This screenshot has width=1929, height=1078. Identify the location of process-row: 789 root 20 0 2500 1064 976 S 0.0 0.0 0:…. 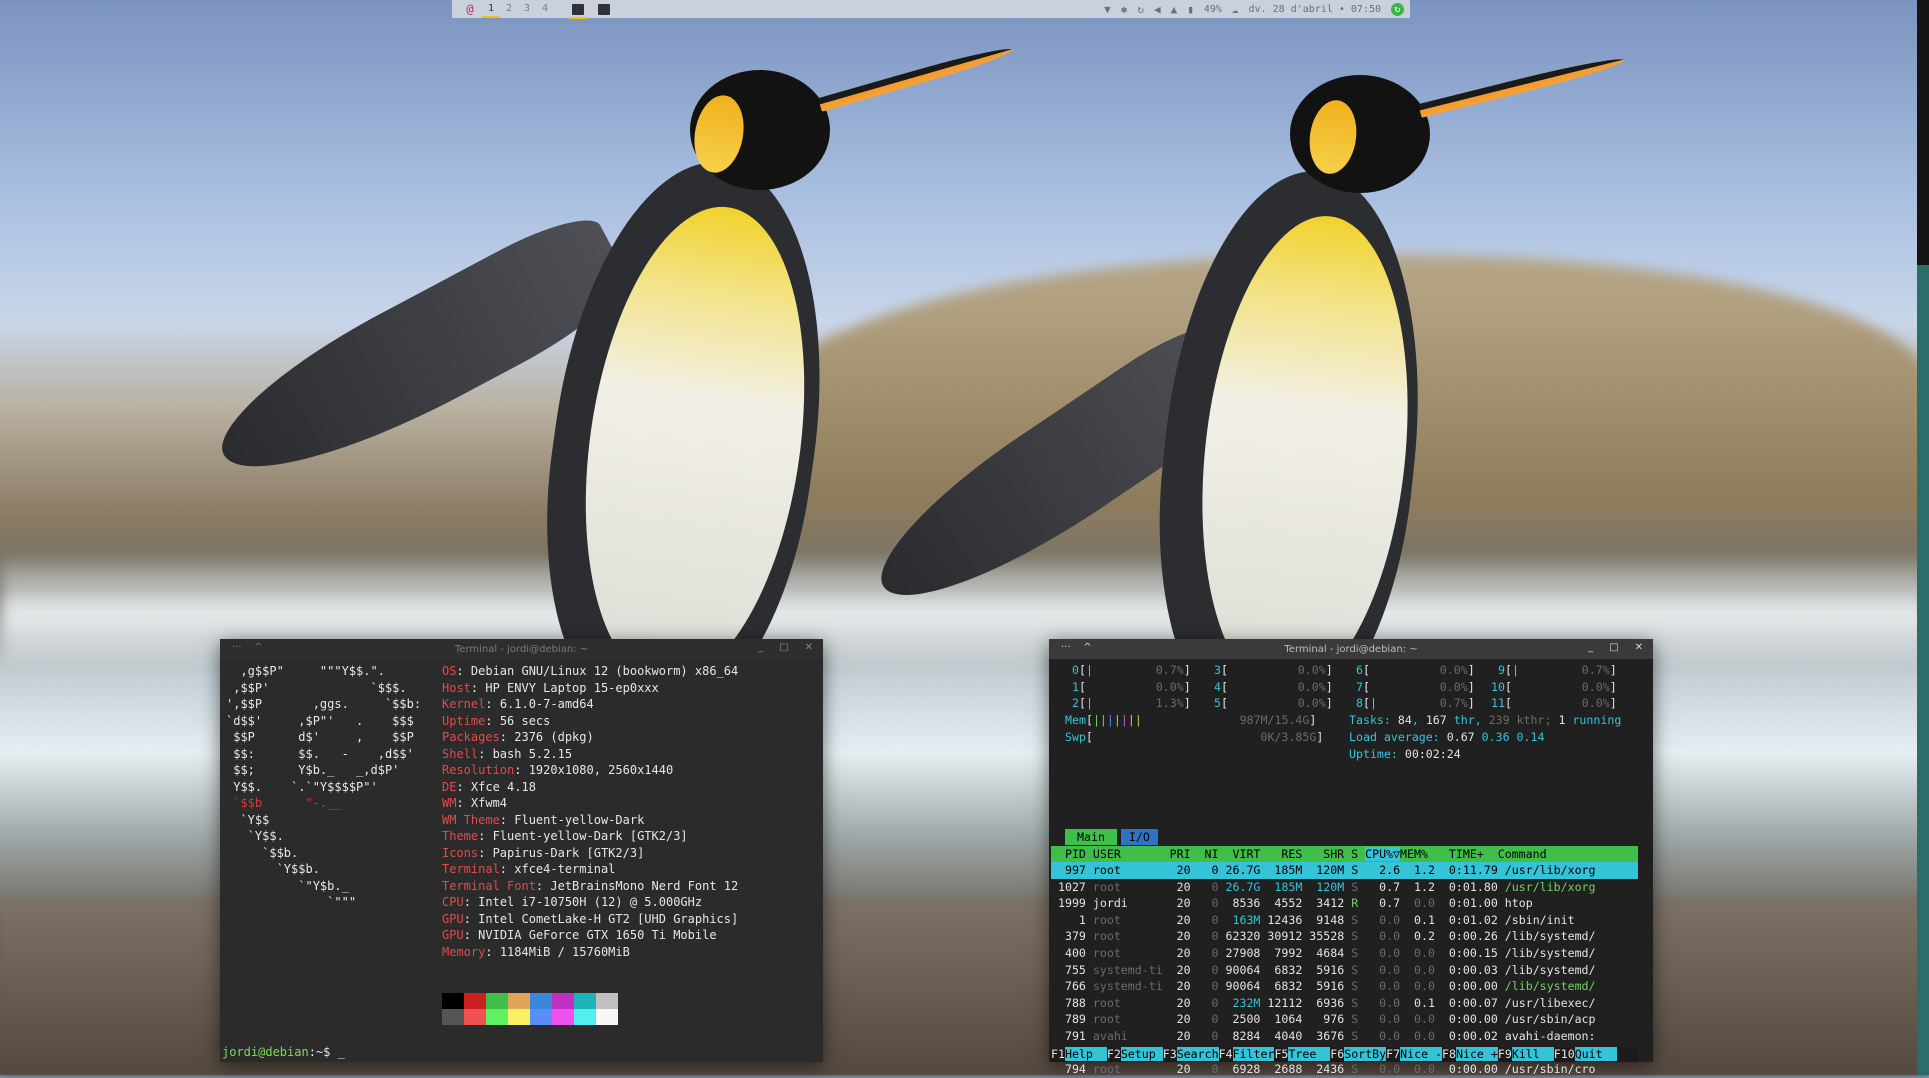
(1344, 1019).